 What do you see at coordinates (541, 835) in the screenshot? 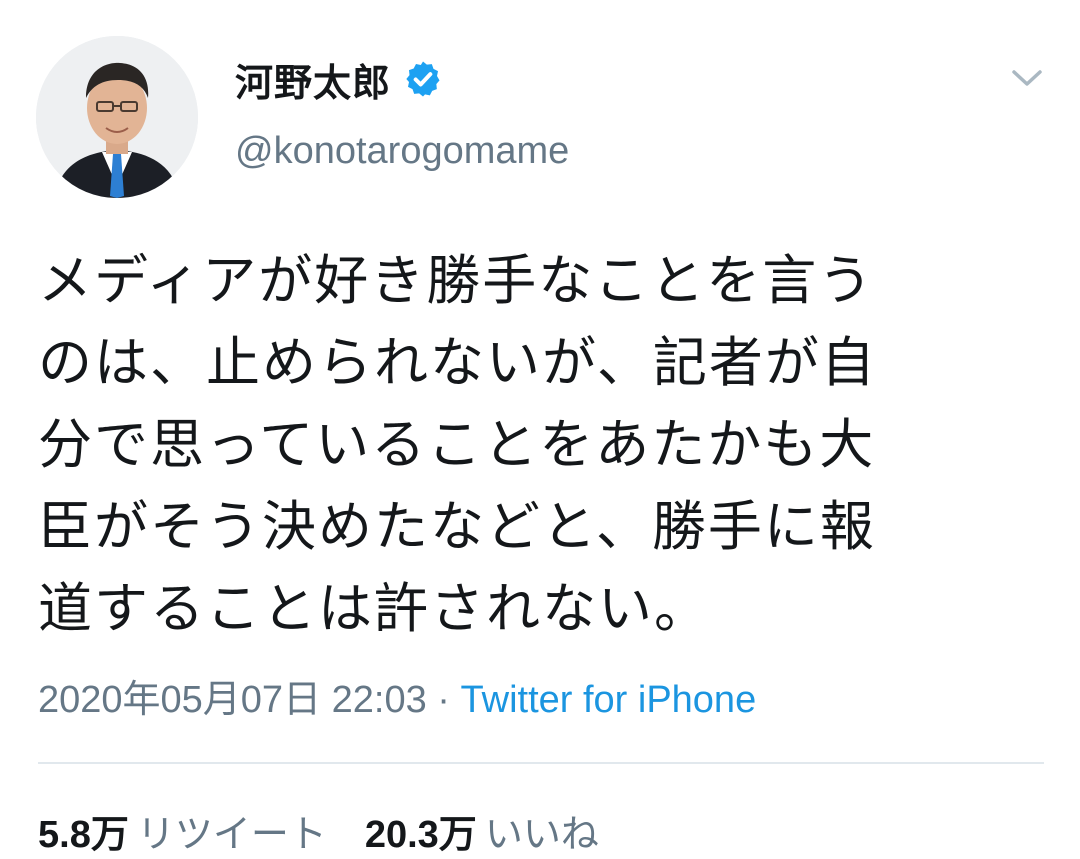
I see `likes-label: いいね` at bounding box center [541, 835].